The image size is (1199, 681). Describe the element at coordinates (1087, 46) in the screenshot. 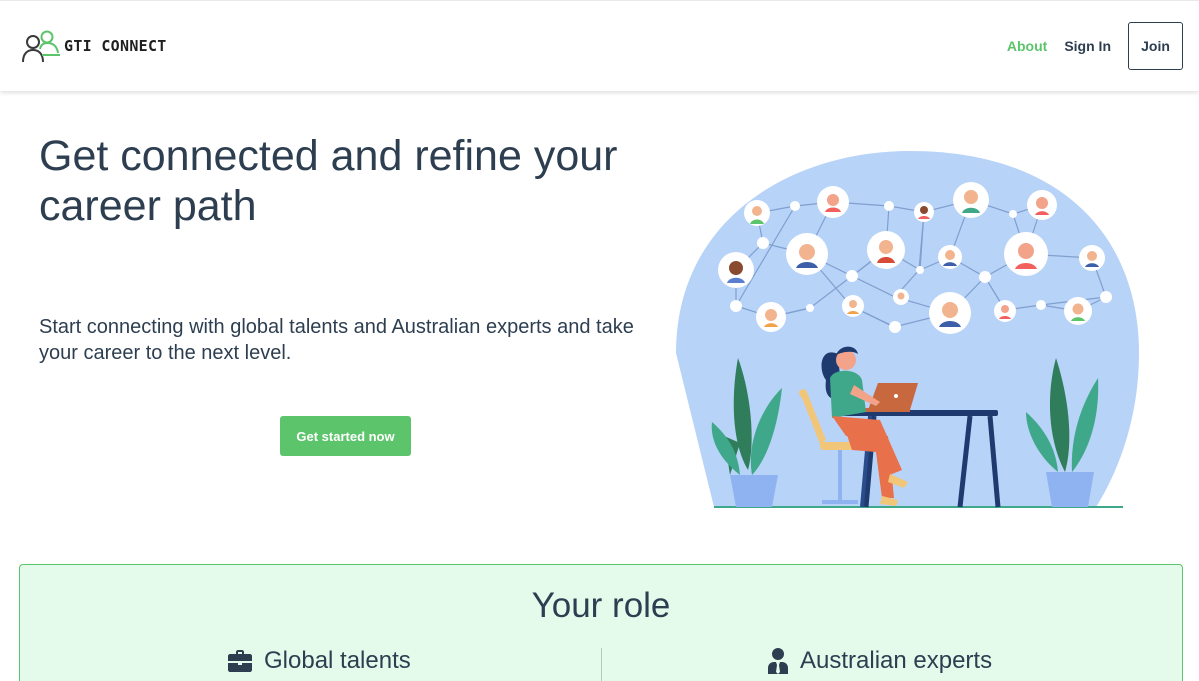

I see `nav-sign-in-link: Sign In` at that location.